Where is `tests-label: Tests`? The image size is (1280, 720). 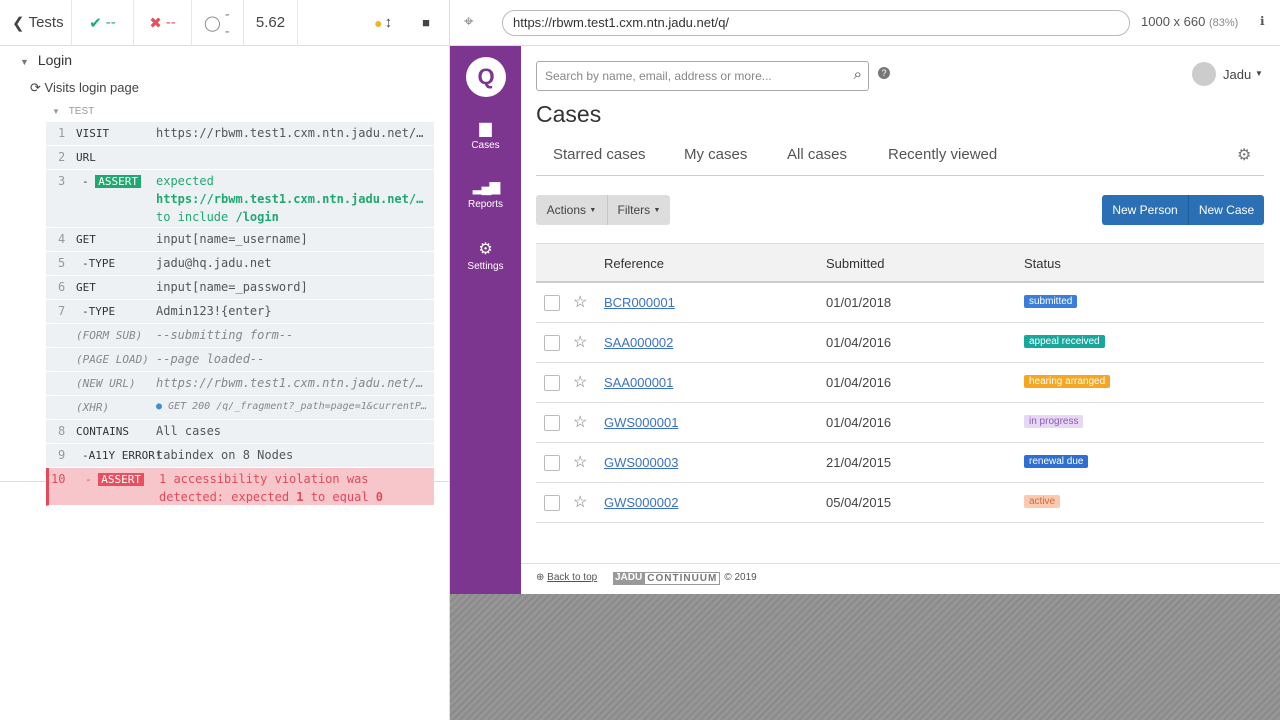
tests-label: Tests is located at coordinates (46, 22).